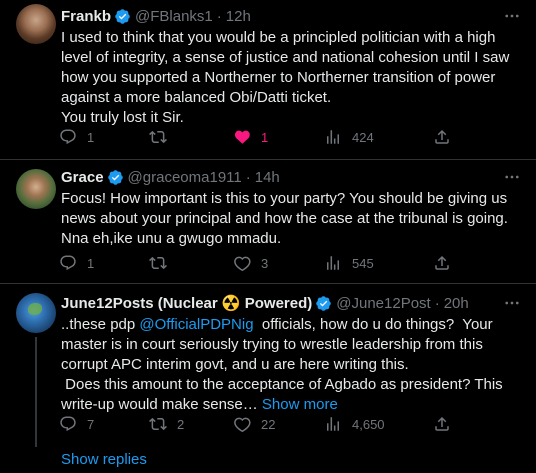 This screenshot has height=473, width=536. What do you see at coordinates (363, 263) in the screenshot?
I see `view-count: 545` at bounding box center [363, 263].